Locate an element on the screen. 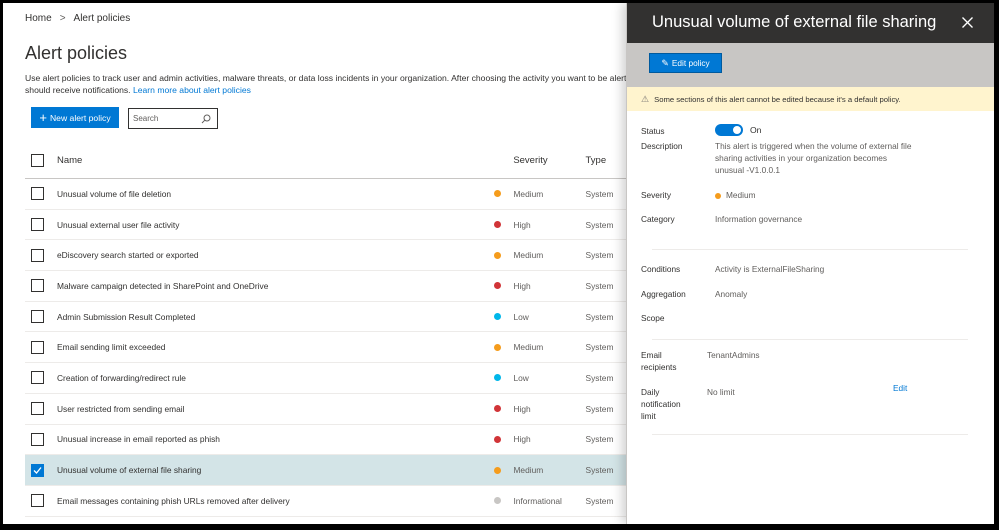  column-header-severity: Severity is located at coordinates (539, 160).